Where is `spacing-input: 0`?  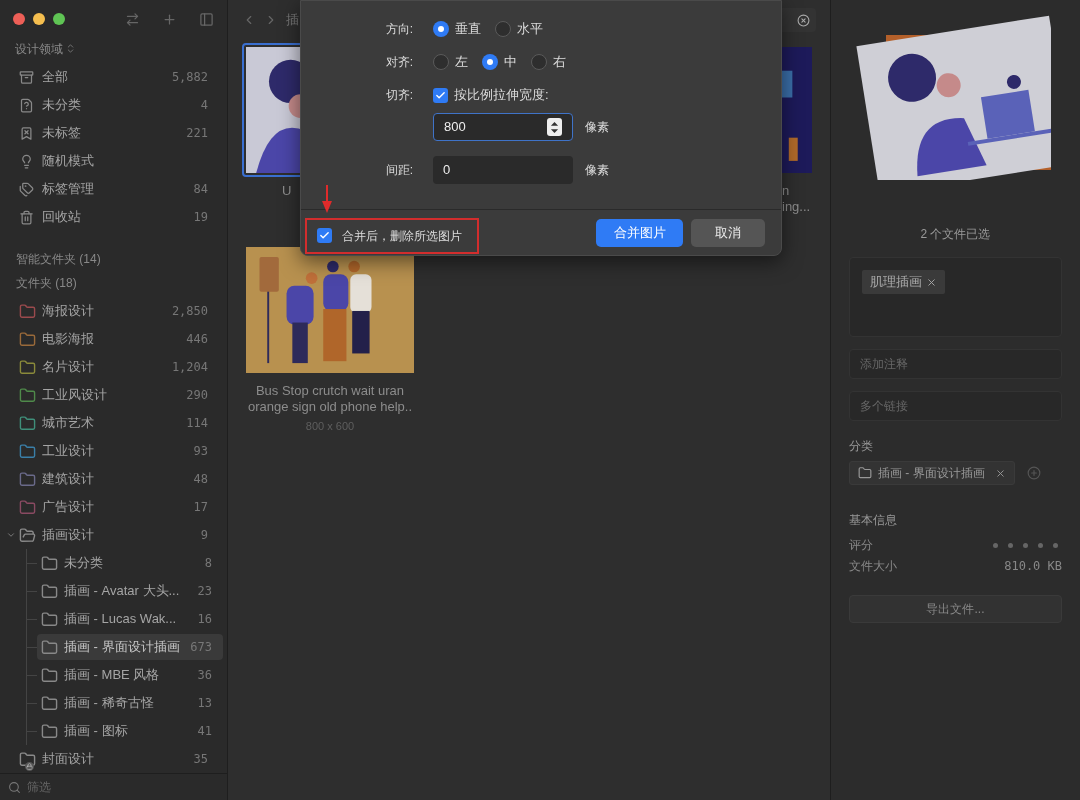
spacing-input: 0 is located at coordinates (503, 170).